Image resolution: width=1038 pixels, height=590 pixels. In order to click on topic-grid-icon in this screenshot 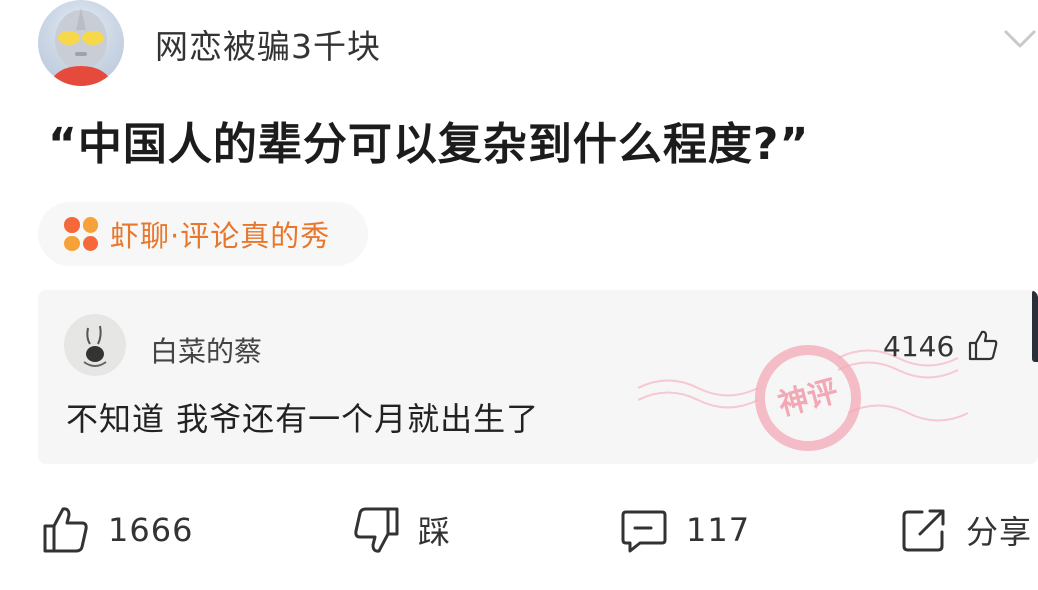, I will do `click(81, 234)`.